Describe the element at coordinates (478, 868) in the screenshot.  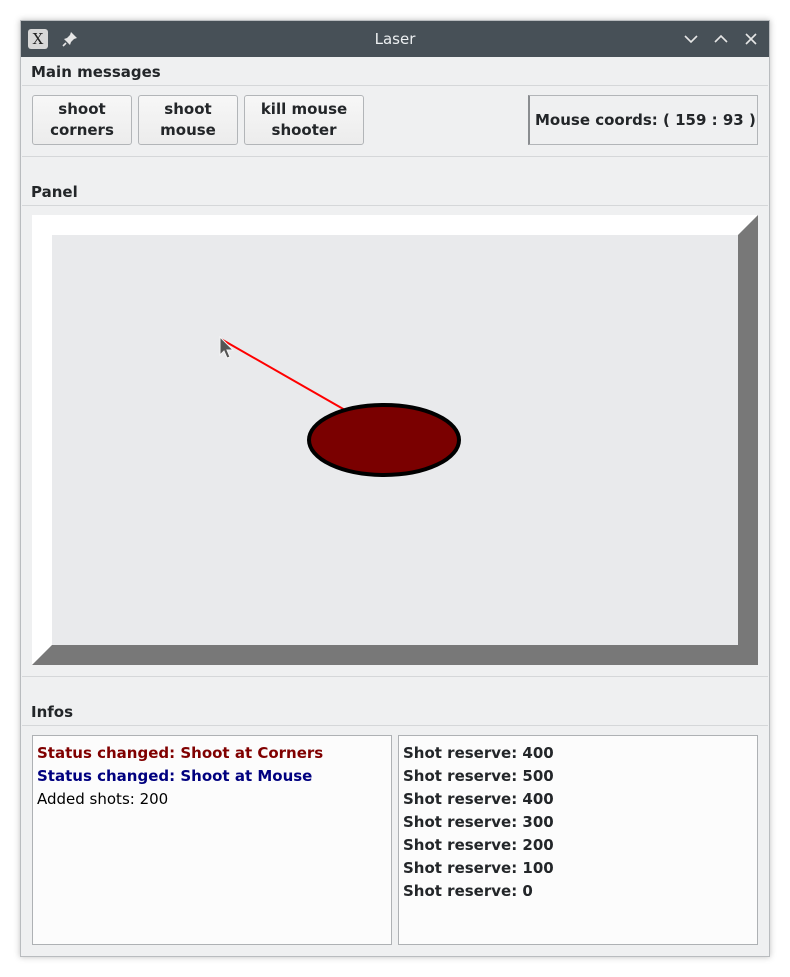
I see `shot-reserve-item: Shot reserve: 100` at that location.